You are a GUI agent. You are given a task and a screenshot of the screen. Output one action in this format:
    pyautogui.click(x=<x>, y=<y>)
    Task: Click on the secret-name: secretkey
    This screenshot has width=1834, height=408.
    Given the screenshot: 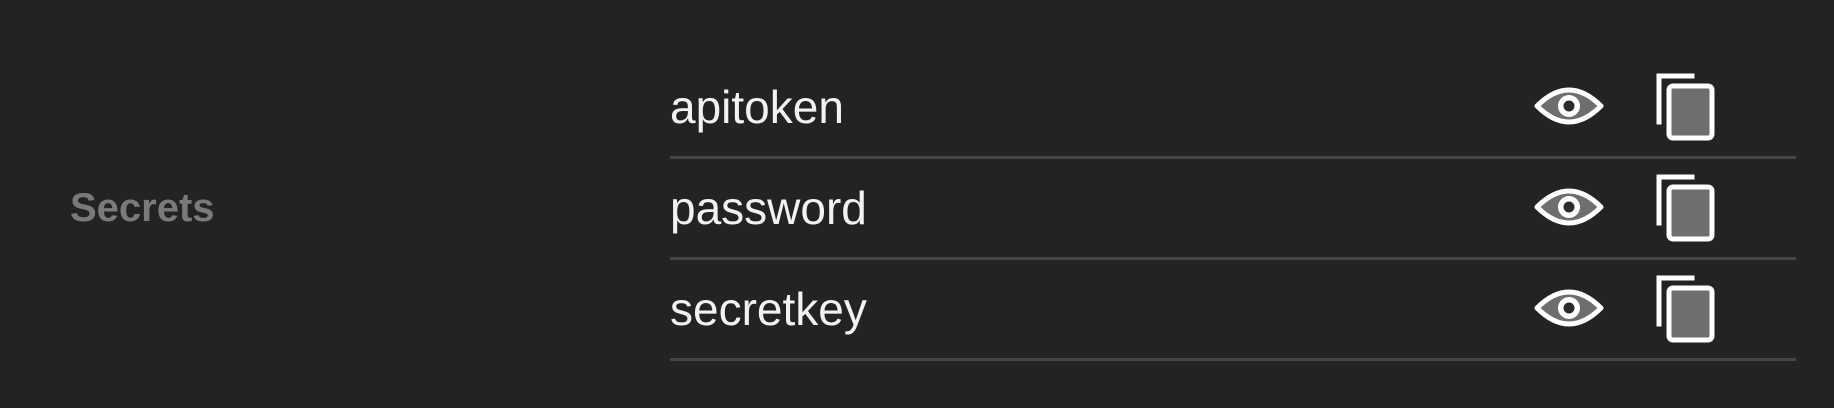 What is the action you would take?
    pyautogui.click(x=768, y=309)
    